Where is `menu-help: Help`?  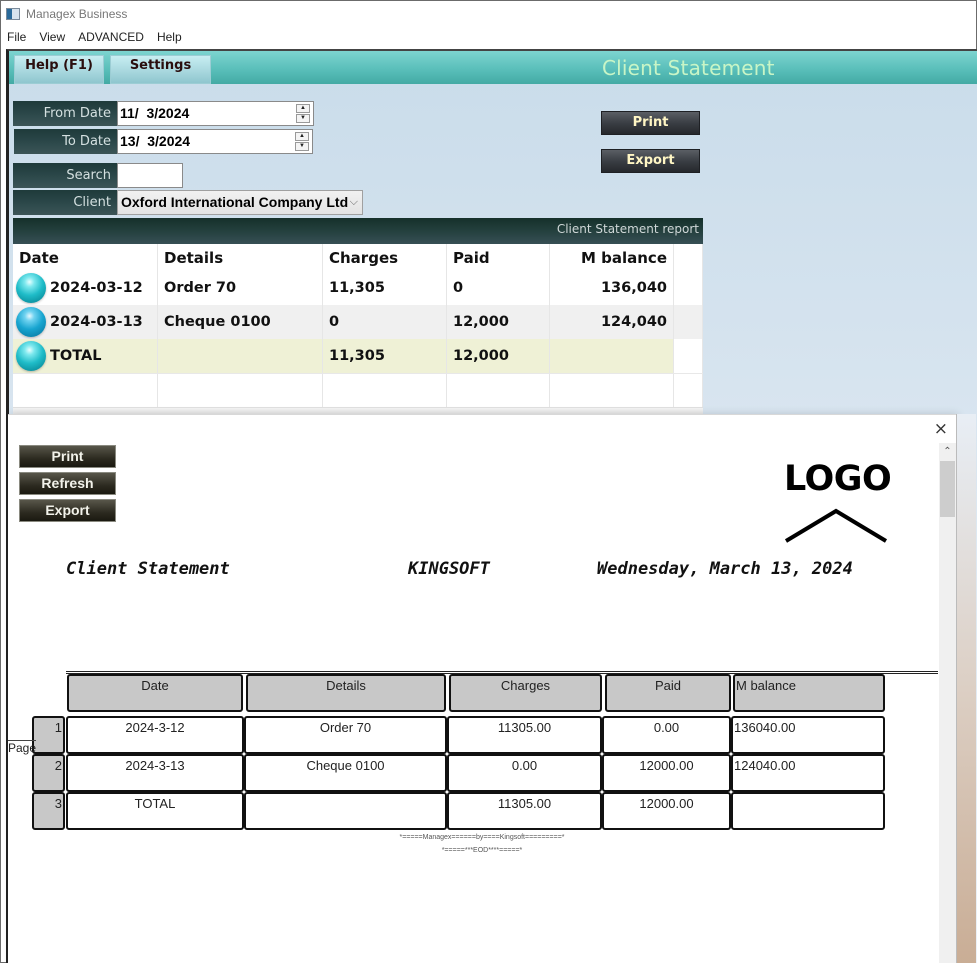
menu-help: Help is located at coordinates (169, 37).